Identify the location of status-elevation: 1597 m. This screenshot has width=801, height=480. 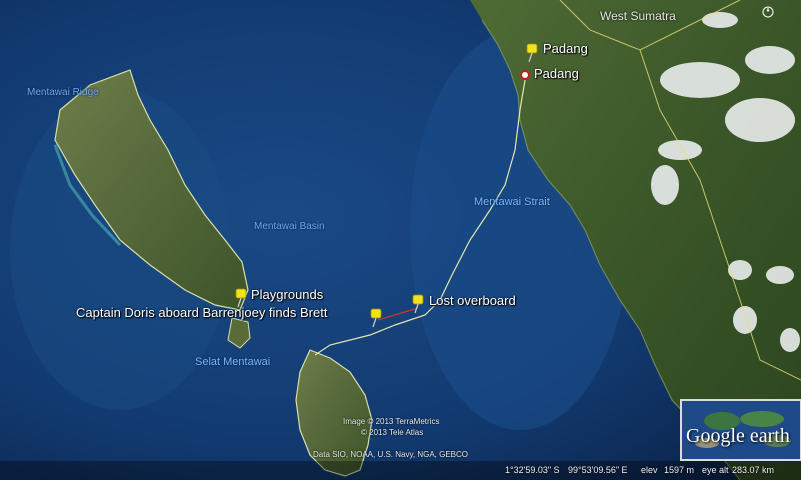
(679, 470).